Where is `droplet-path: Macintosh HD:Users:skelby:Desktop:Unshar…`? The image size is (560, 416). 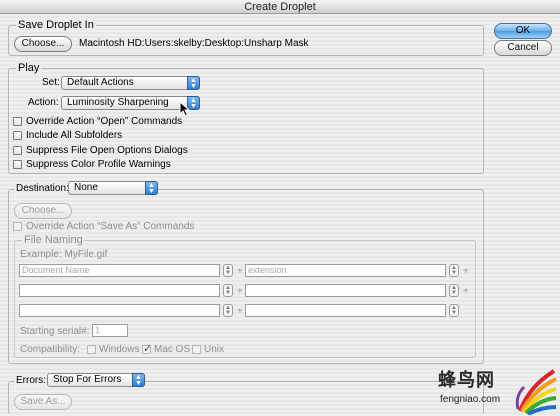
droplet-path: Macintosh HD:Users:skelby:Desktop:Unshar… is located at coordinates (194, 43).